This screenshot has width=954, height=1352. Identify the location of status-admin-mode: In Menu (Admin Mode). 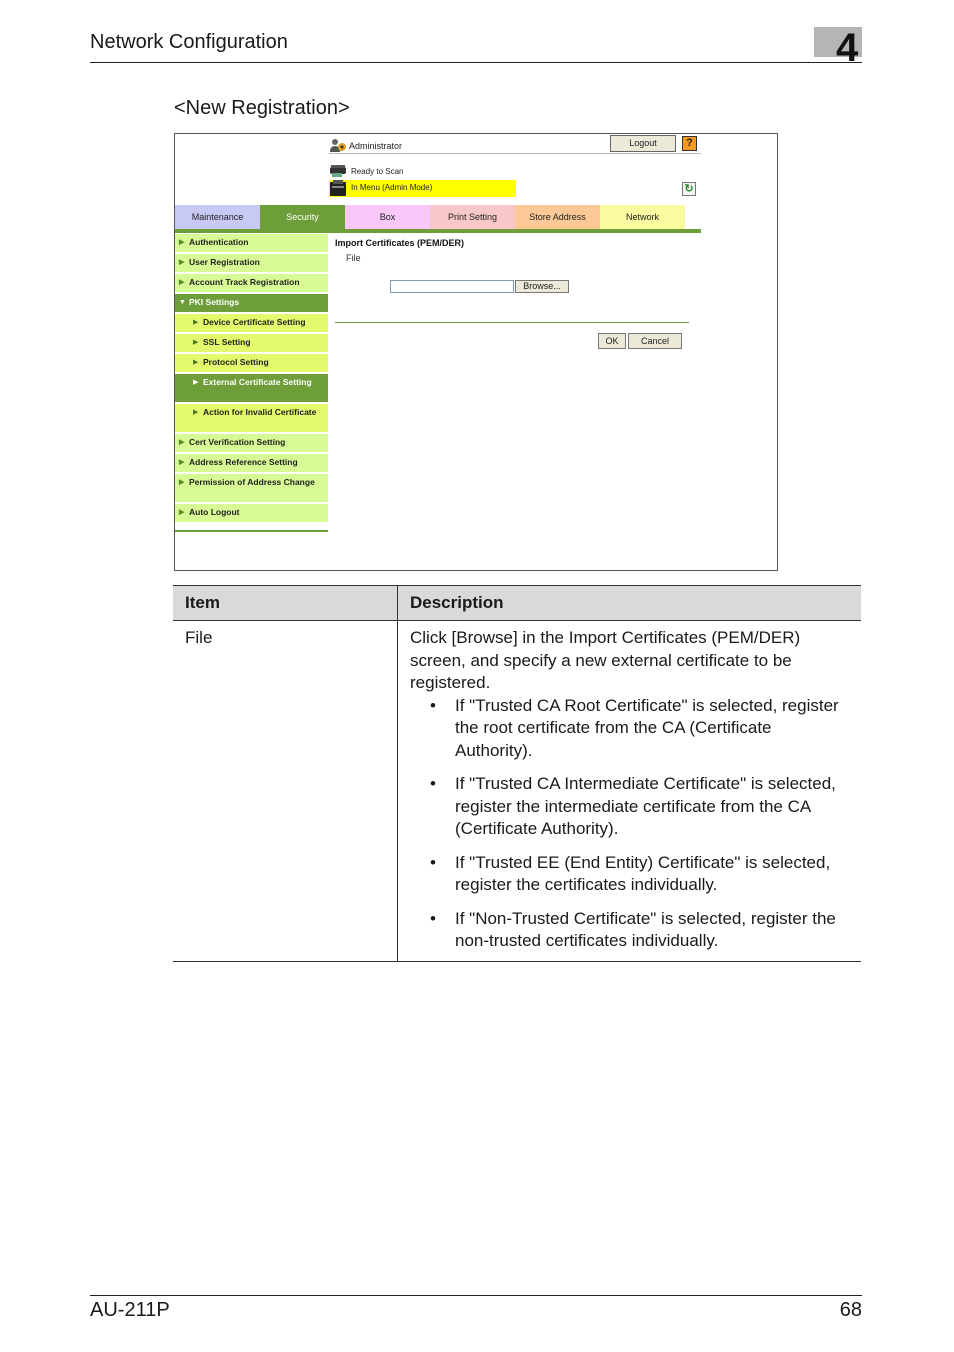
(422, 188).